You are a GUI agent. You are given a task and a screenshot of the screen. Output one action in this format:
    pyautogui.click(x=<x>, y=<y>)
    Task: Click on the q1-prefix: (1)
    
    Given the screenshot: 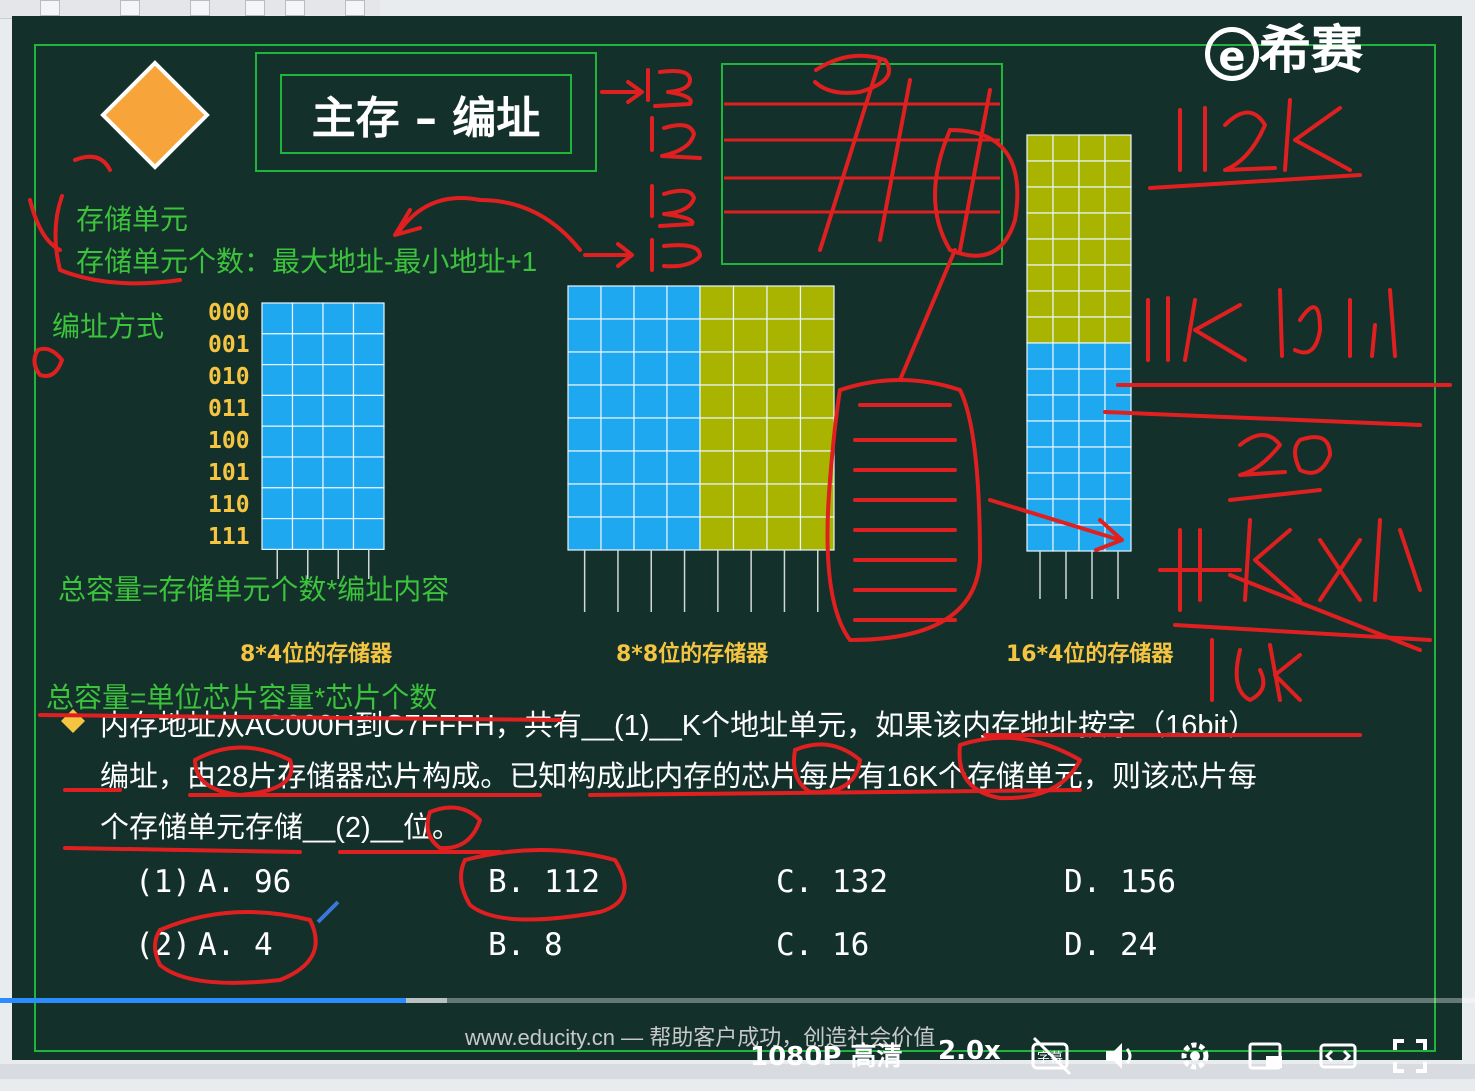 What is the action you would take?
    pyautogui.click(x=163, y=882)
    